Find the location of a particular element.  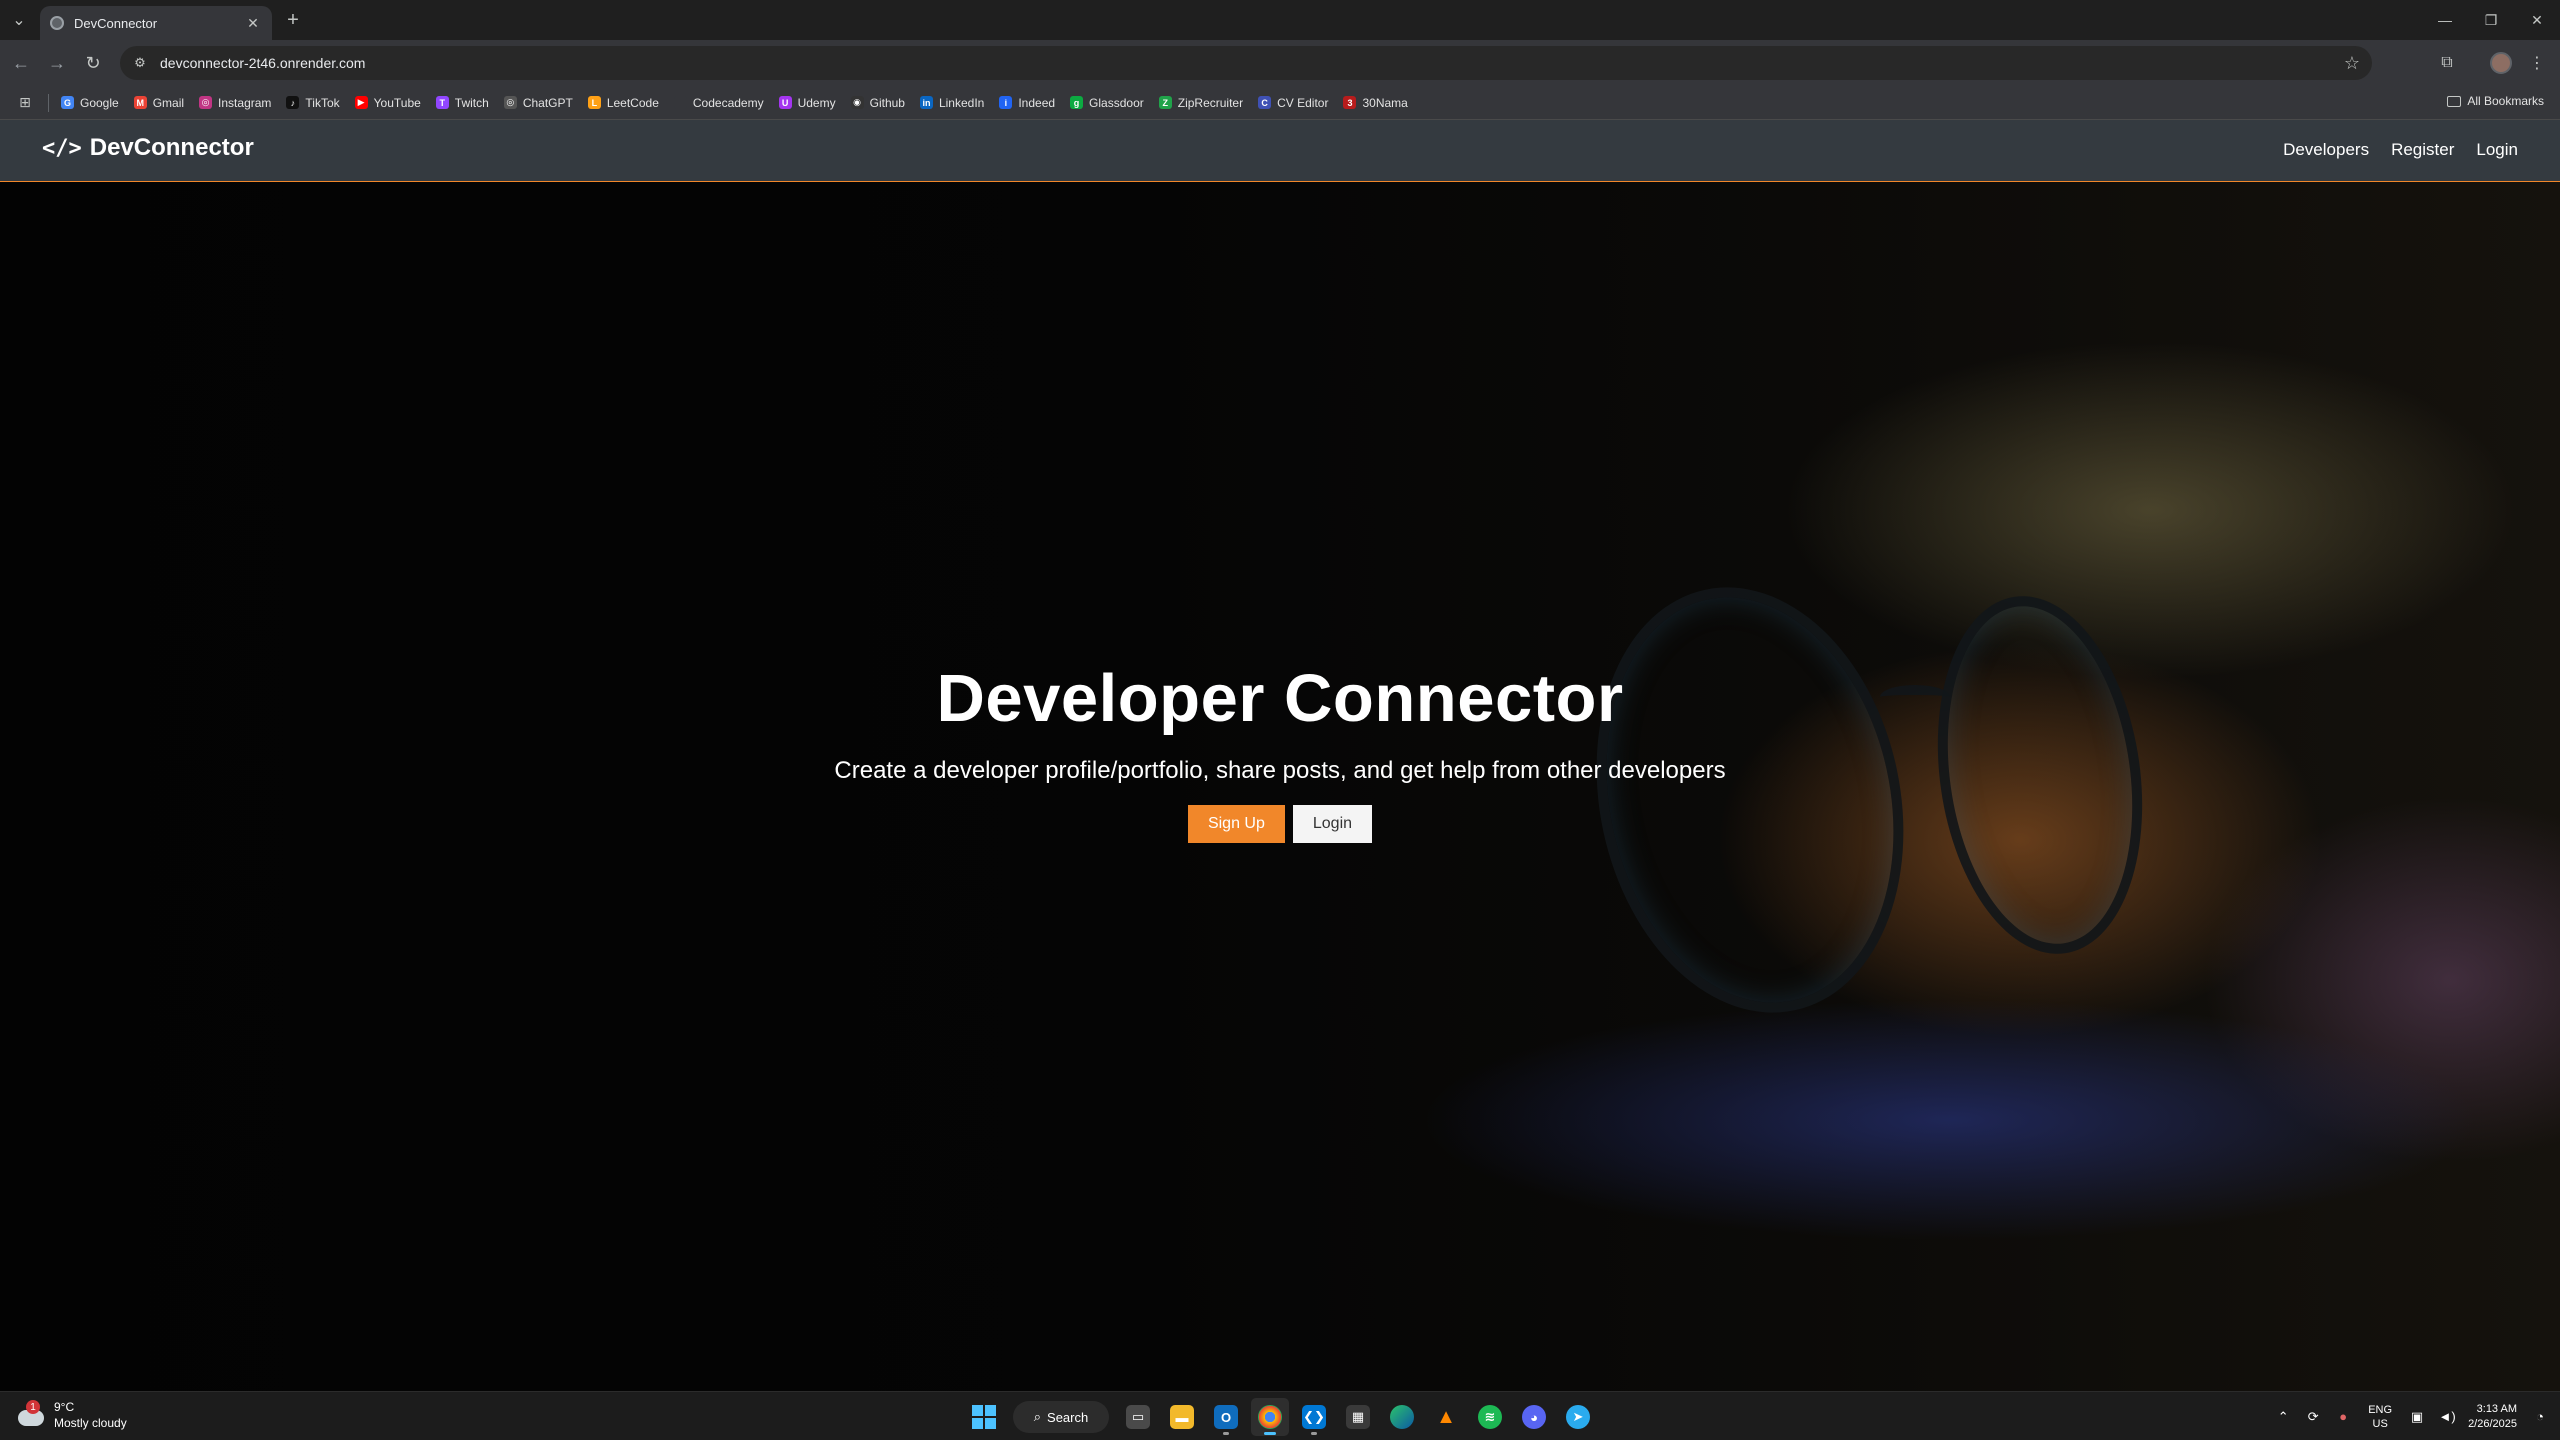

lang-region: US is located at coordinates (2380, 1423).